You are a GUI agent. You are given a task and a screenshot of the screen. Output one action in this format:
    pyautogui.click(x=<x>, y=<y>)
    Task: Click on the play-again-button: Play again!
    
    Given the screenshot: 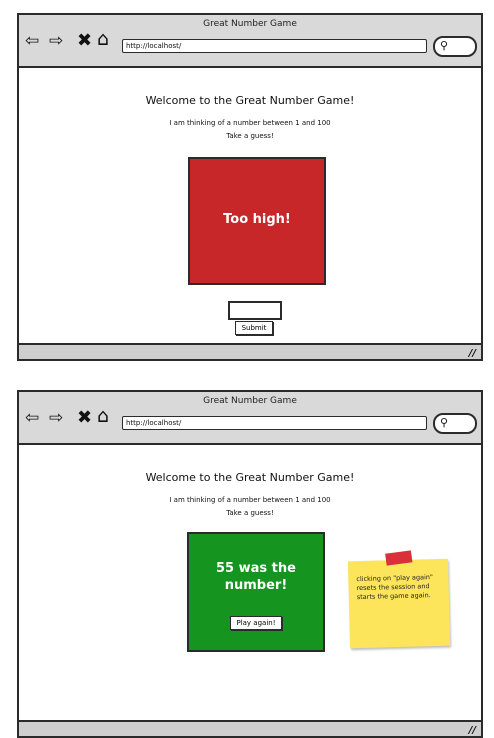 What is the action you would take?
    pyautogui.click(x=256, y=623)
    